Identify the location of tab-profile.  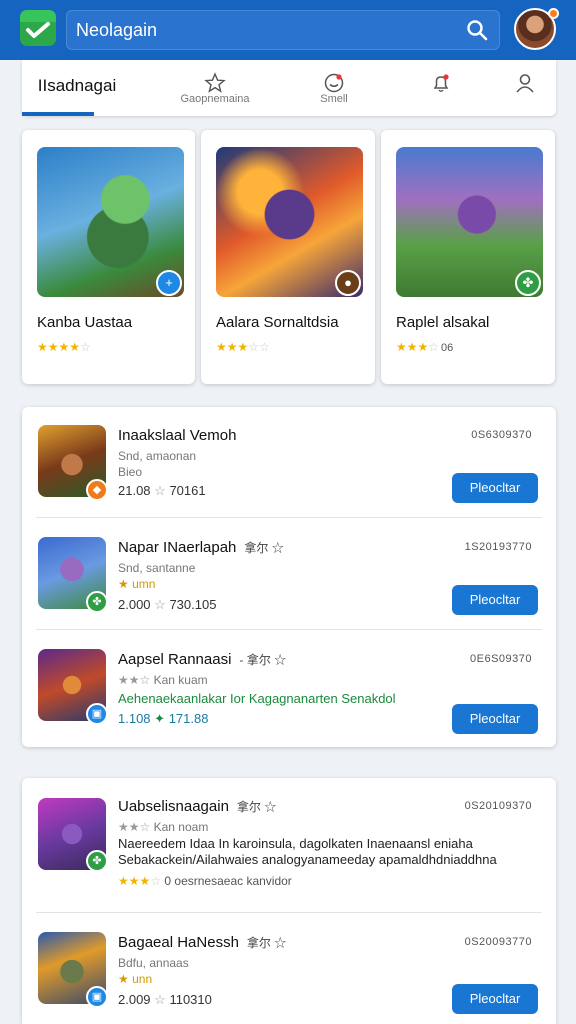
(525, 88).